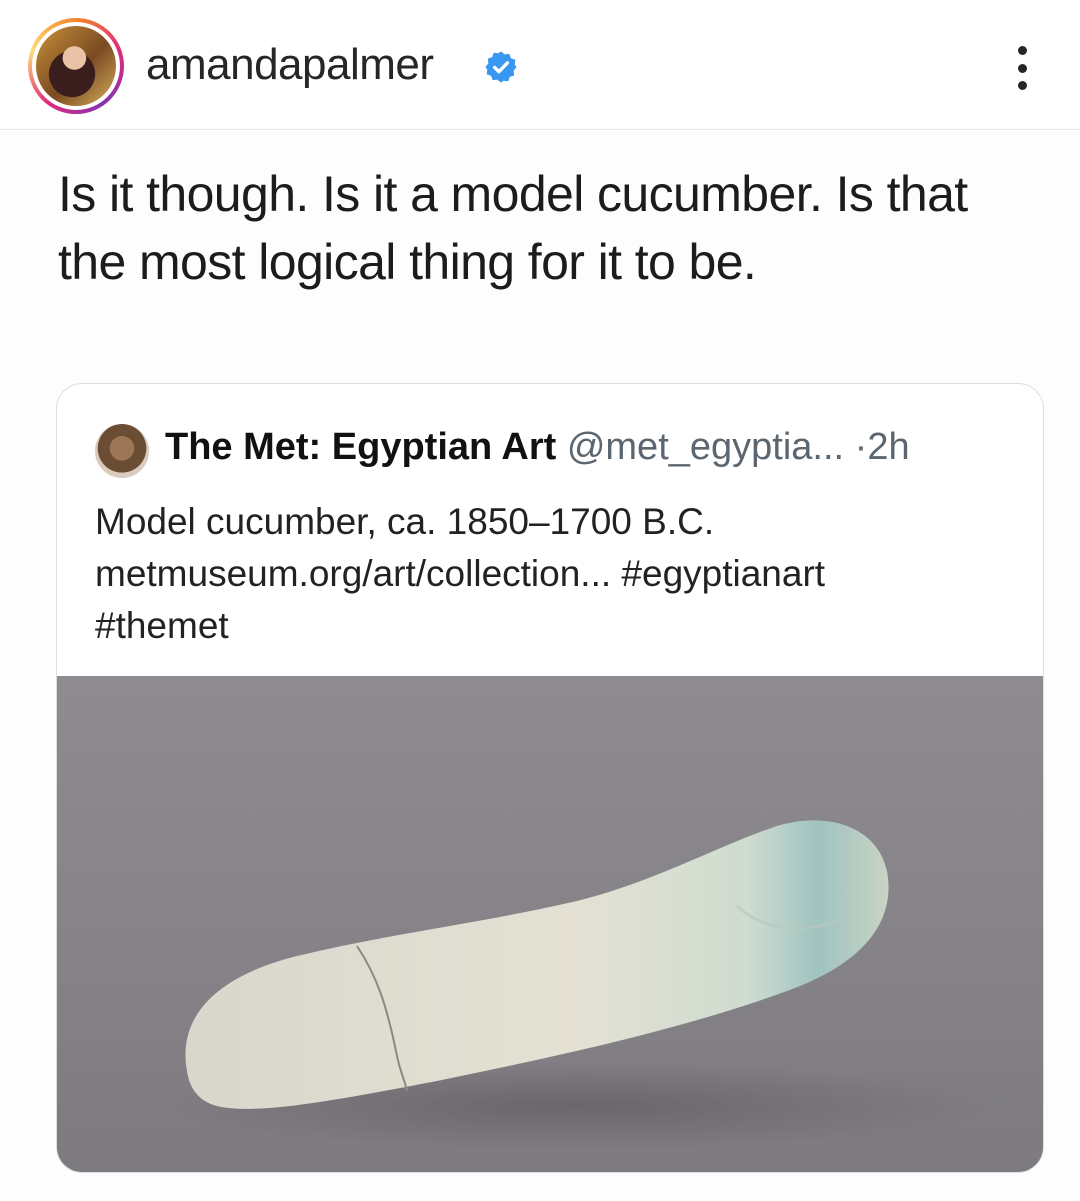 Image resolution: width=1080 pixels, height=1201 pixels. I want to click on profile-avatar, so click(76, 66).